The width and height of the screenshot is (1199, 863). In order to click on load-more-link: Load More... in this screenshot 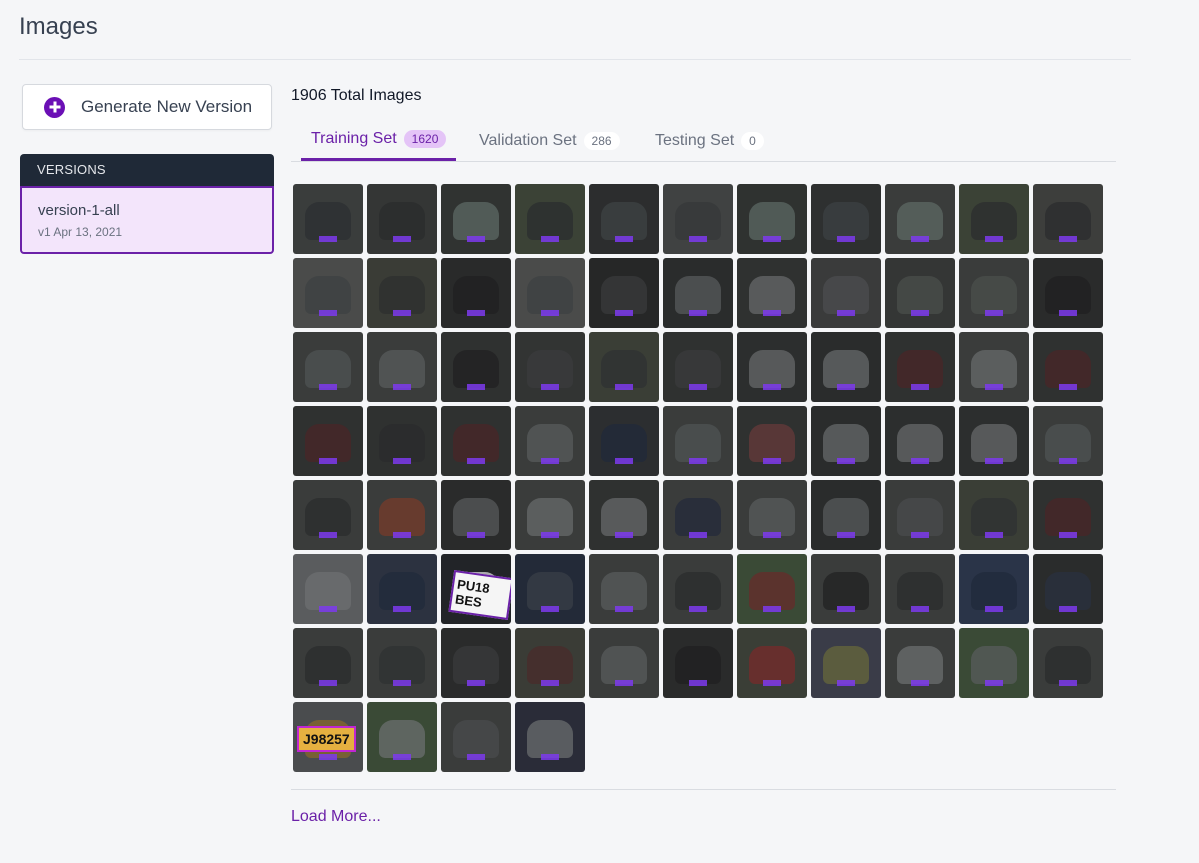, I will do `click(336, 817)`.